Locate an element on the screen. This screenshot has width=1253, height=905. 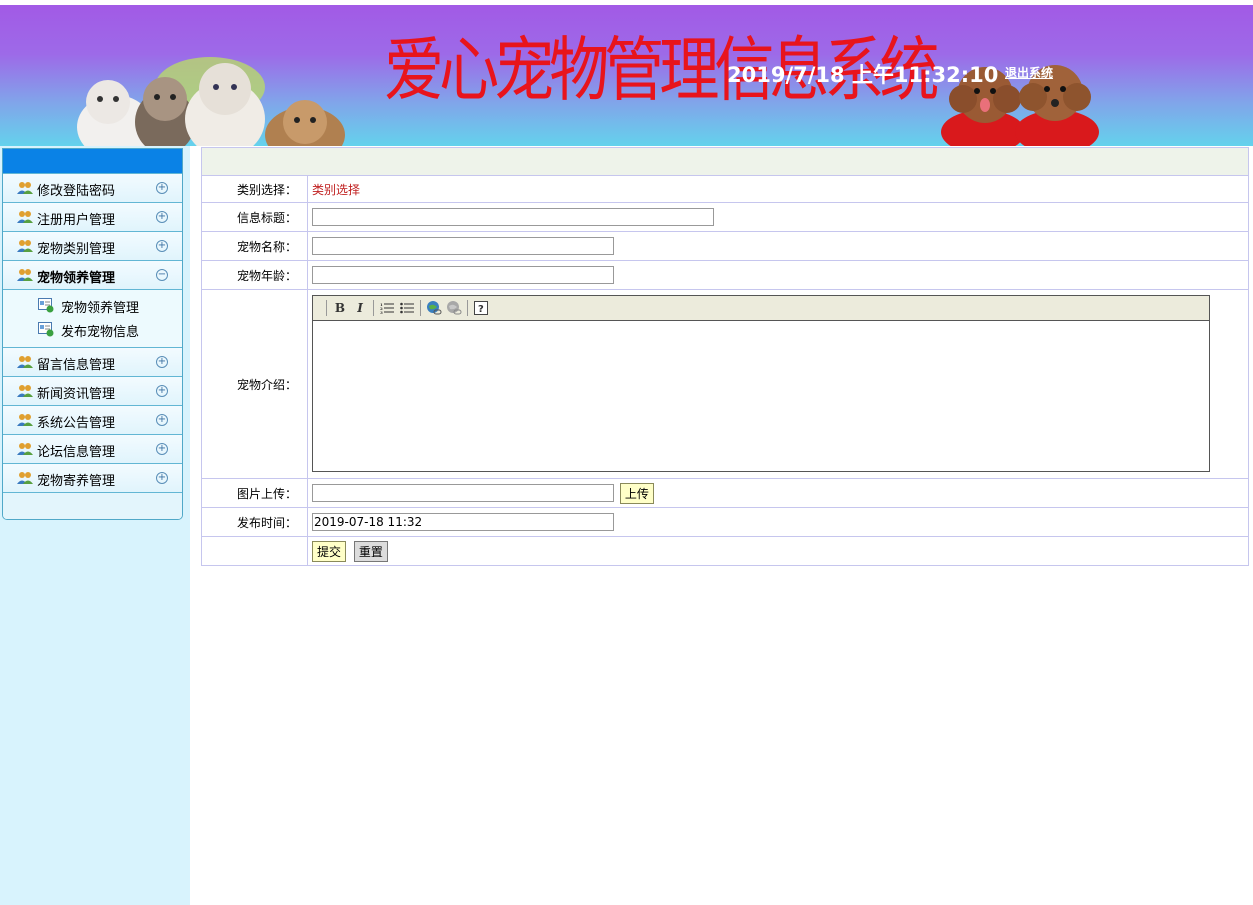
submenu-item-publish-pet: 发布宠物信息 is located at coordinates (92, 329).